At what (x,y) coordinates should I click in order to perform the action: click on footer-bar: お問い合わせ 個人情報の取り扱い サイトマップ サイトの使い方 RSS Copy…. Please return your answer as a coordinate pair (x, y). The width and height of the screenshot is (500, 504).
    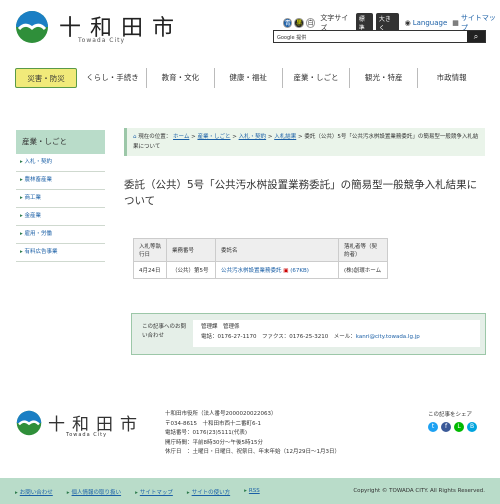
    Looking at the image, I should click on (250, 491).